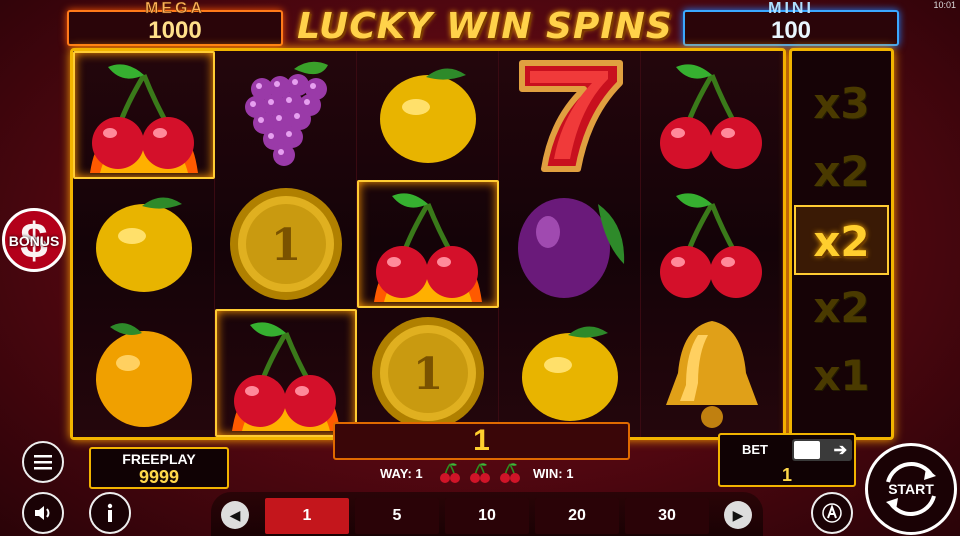 This screenshot has width=960, height=536. What do you see at coordinates (712, 373) in the screenshot?
I see `symbol-bell` at bounding box center [712, 373].